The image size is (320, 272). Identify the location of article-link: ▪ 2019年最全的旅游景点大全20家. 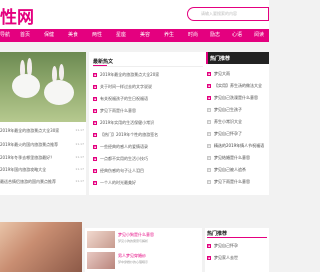
(149, 76).